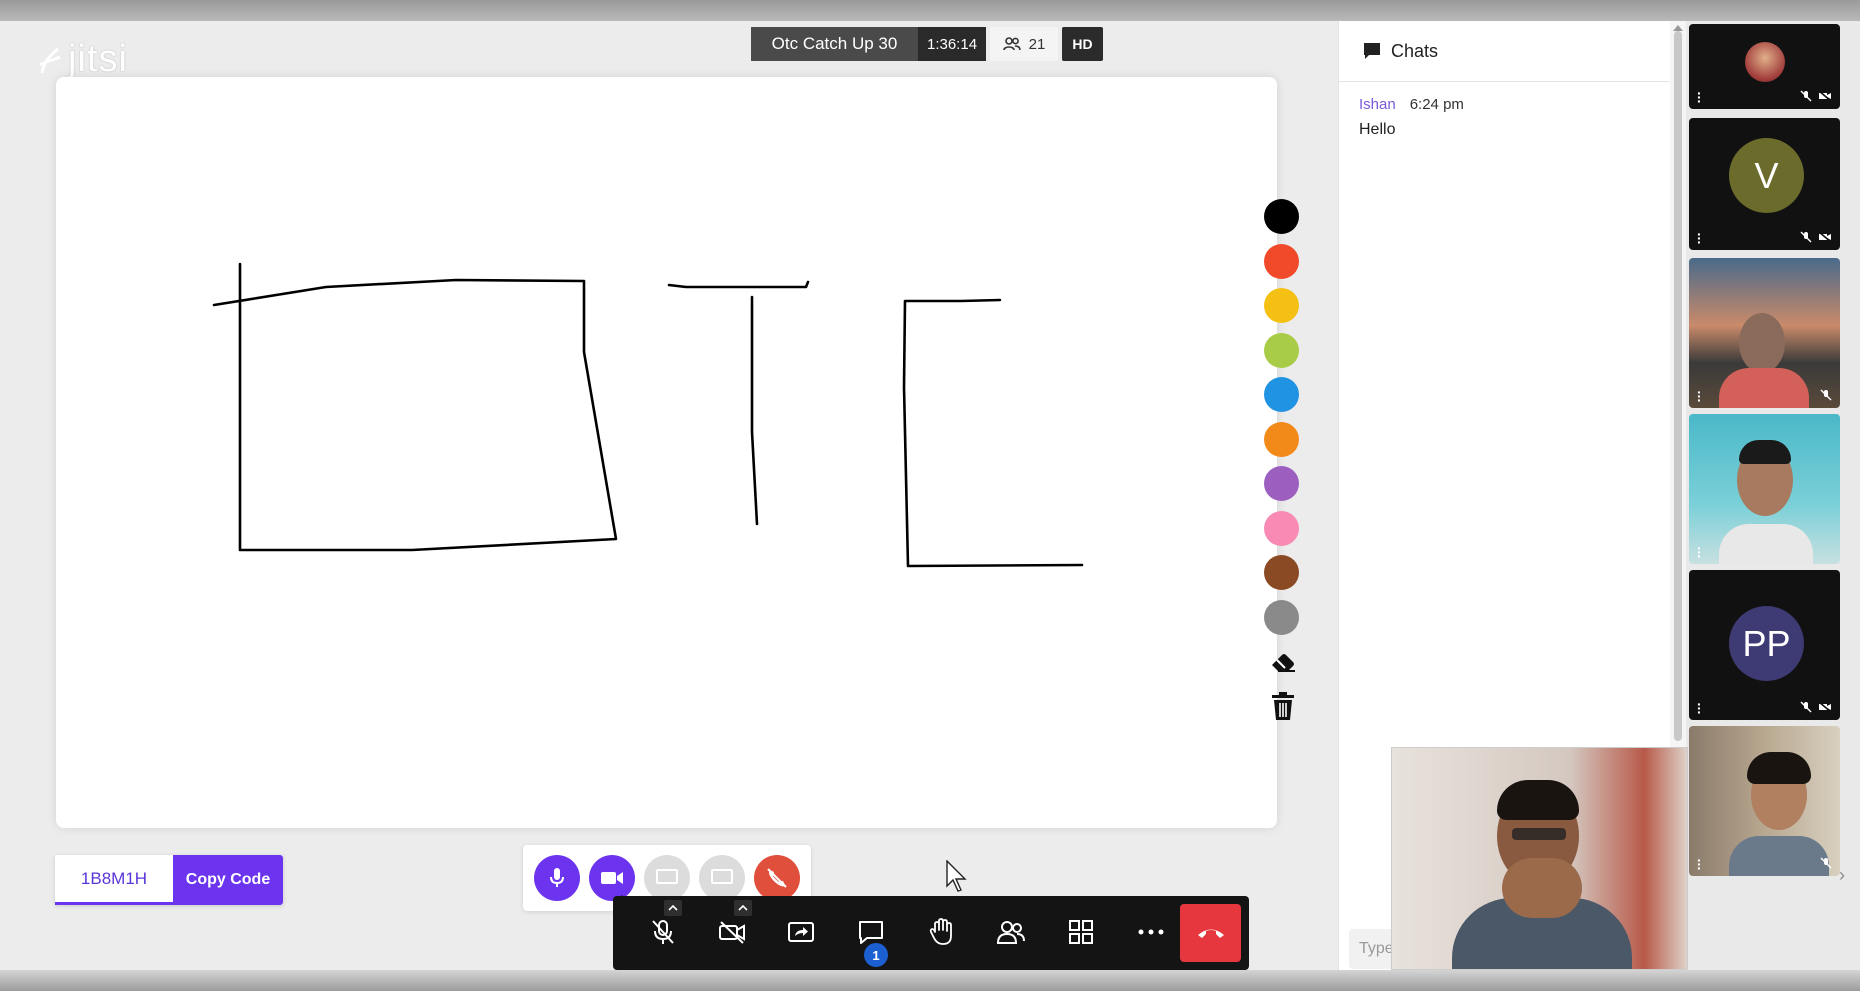  Describe the element at coordinates (1765, 452) in the screenshot. I see `participant-video-hair` at that location.